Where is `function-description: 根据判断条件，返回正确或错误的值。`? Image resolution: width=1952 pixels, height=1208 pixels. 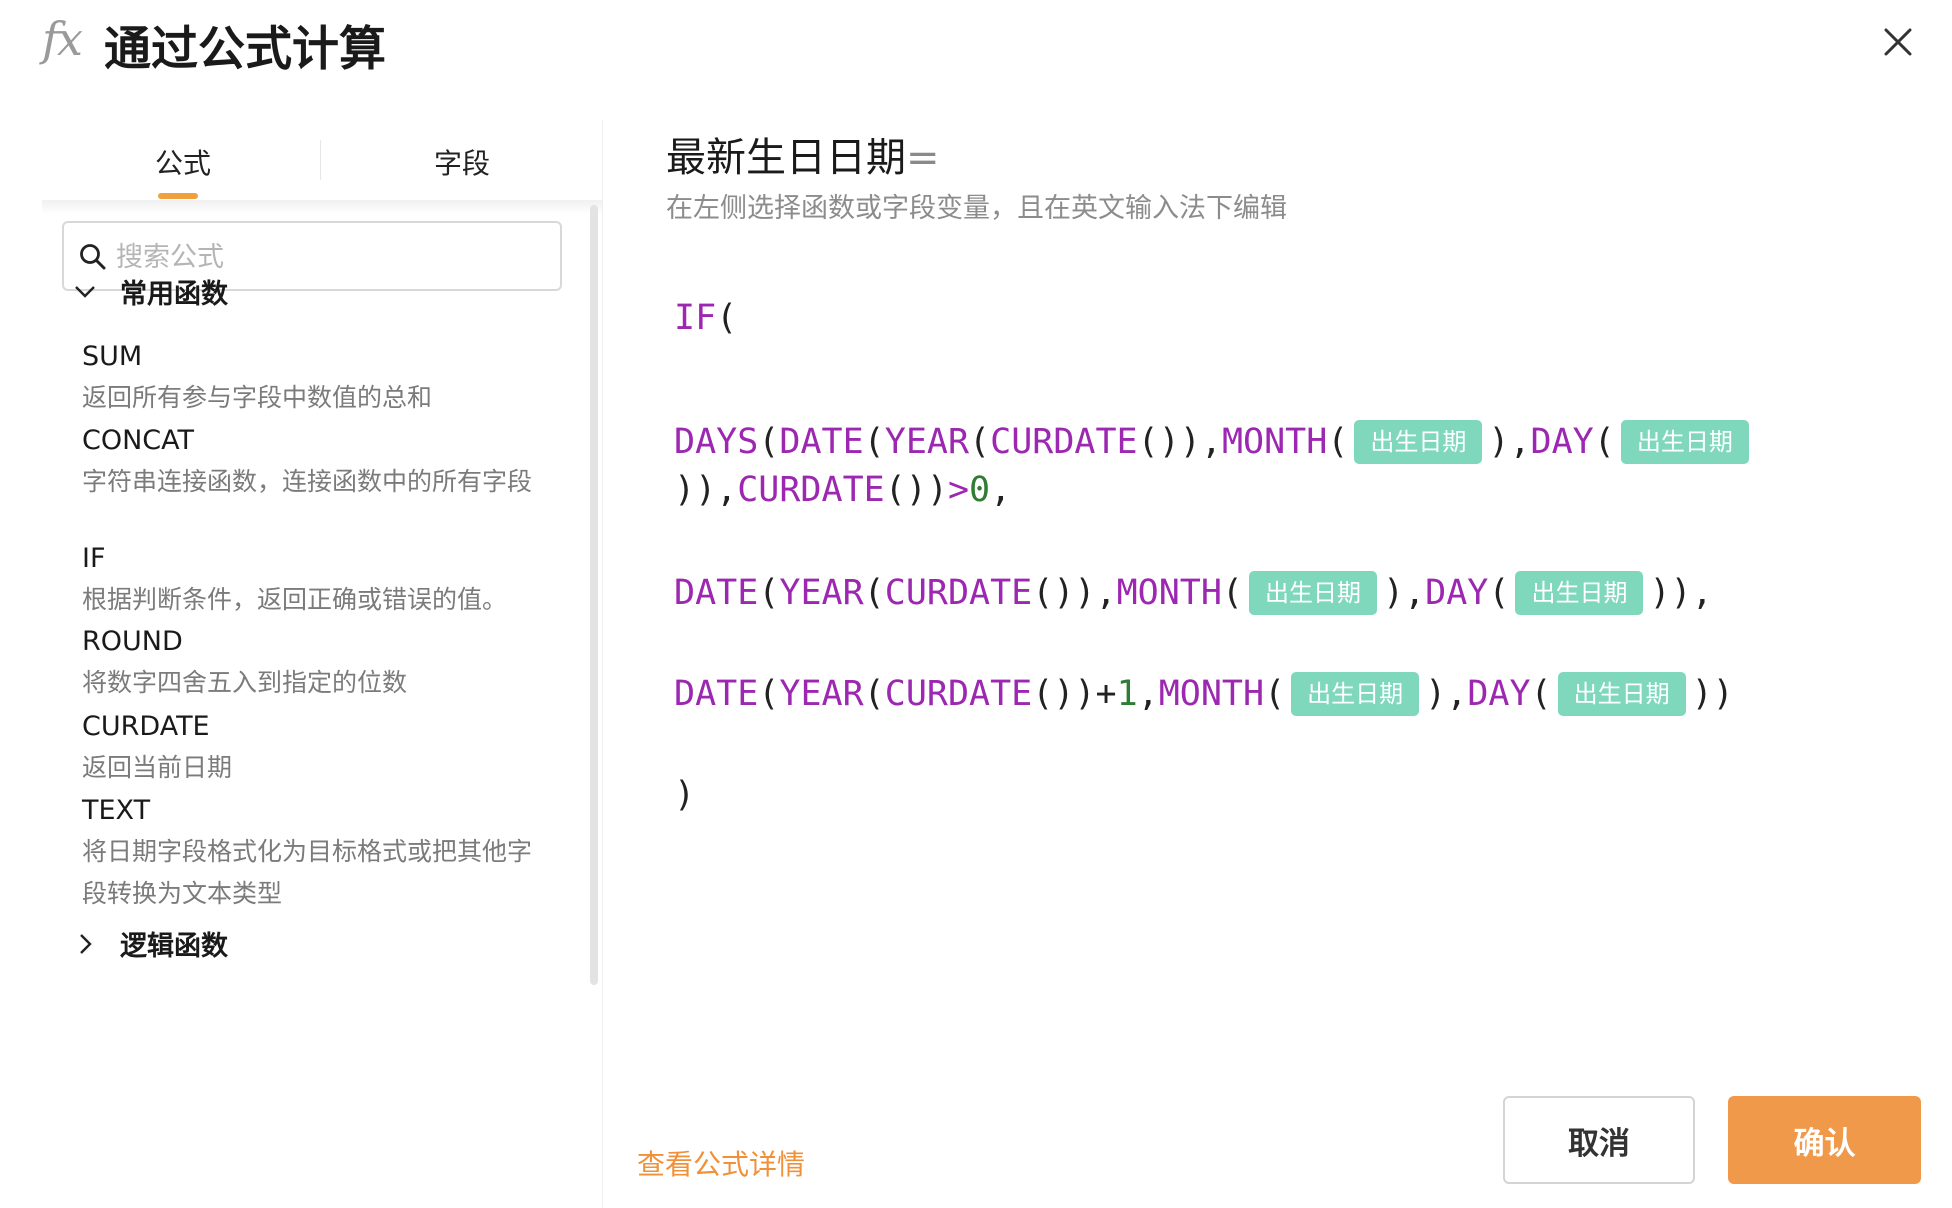
function-description: 根据判断条件，返回正确或错误的值。 is located at coordinates (295, 599).